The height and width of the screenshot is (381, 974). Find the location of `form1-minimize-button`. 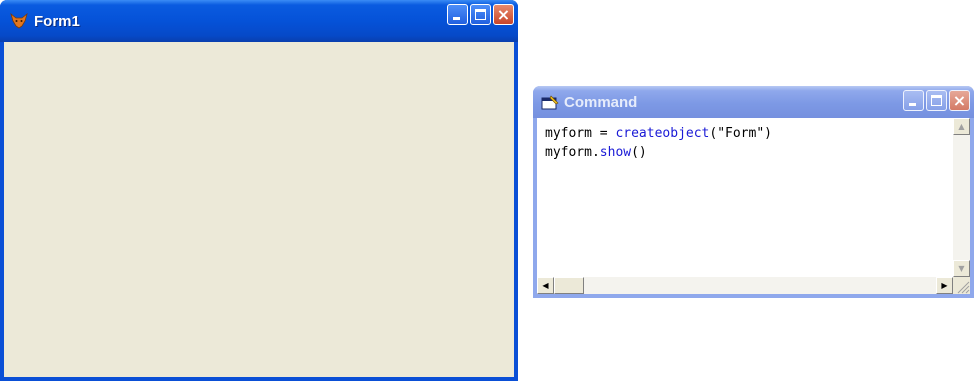

form1-minimize-button is located at coordinates (457, 14).